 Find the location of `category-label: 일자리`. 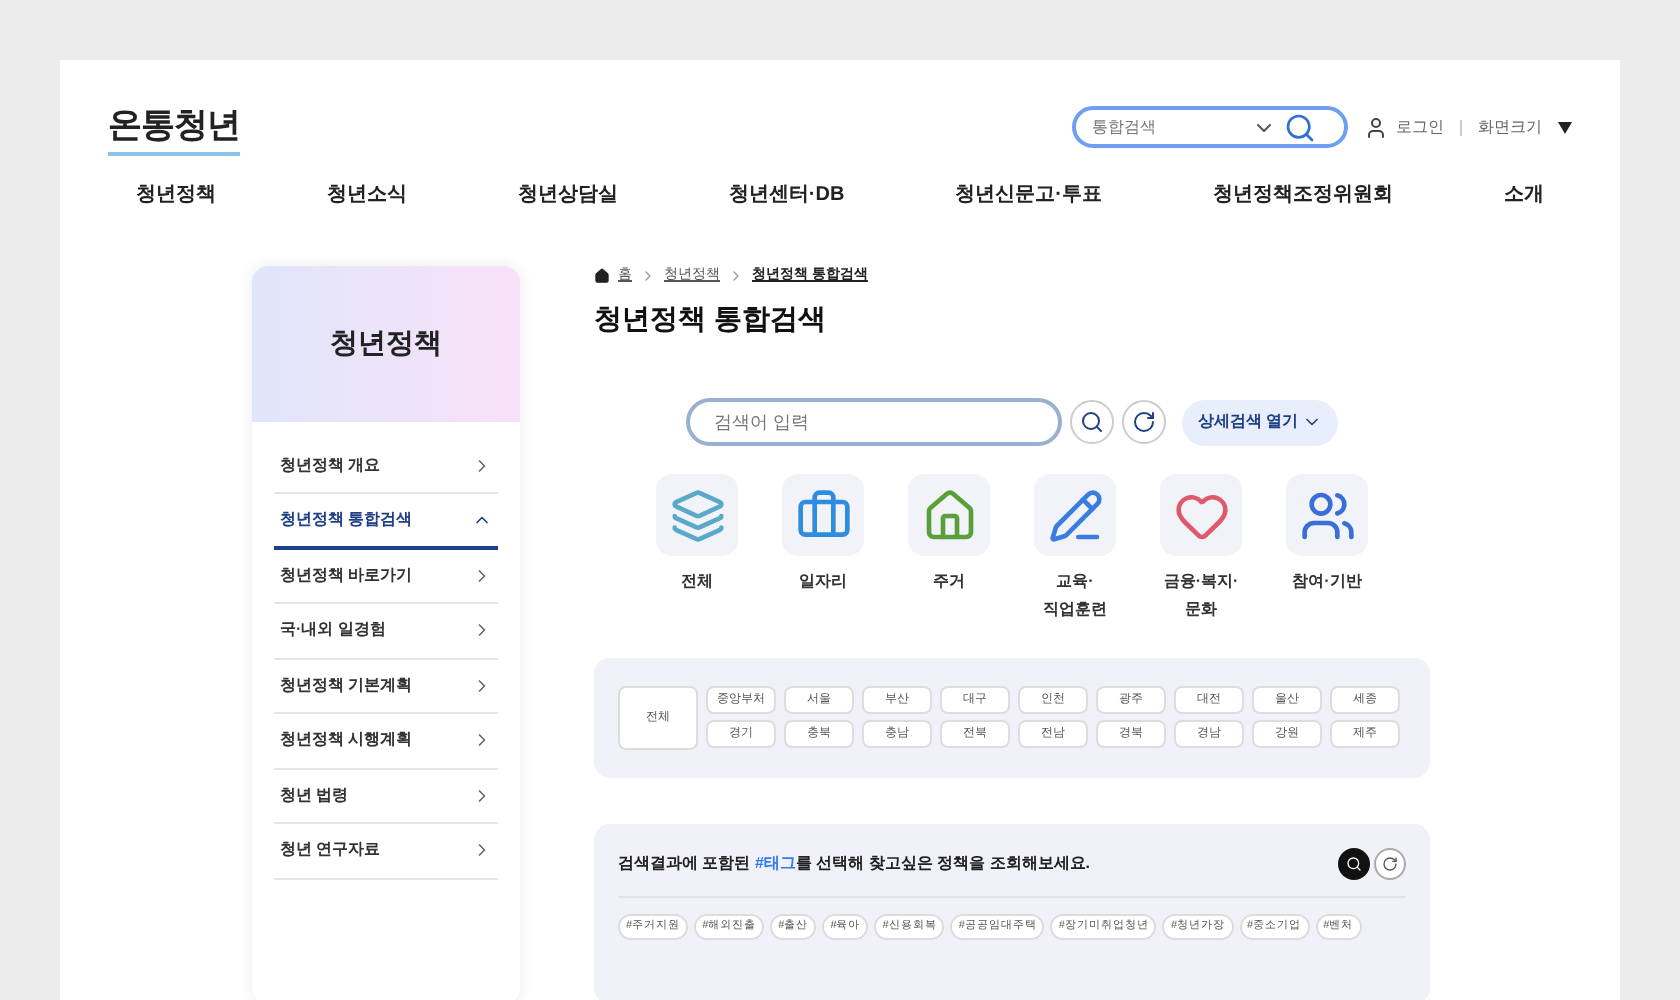

category-label: 일자리 is located at coordinates (823, 582).